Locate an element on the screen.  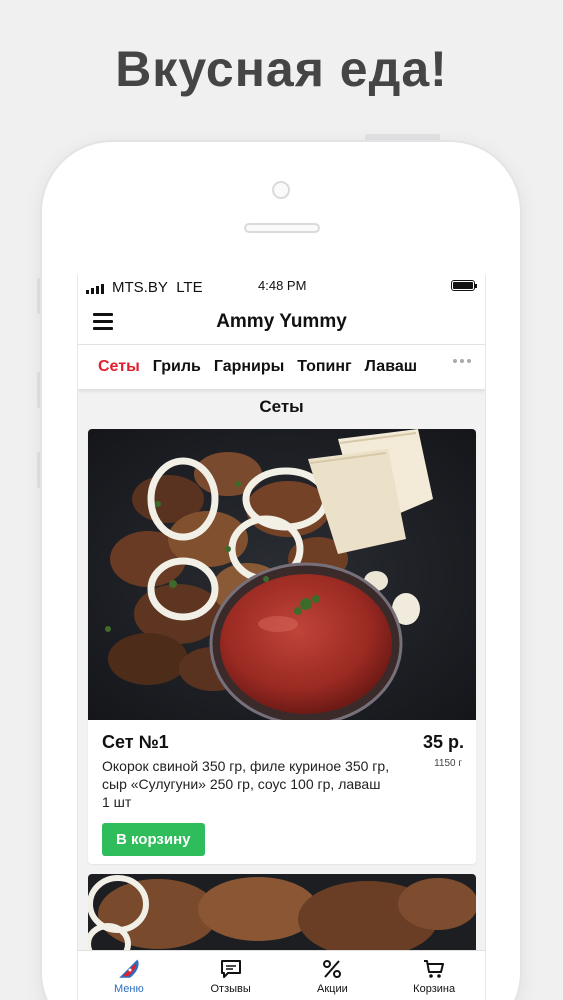
percent-icon is located at coordinates (332, 969).